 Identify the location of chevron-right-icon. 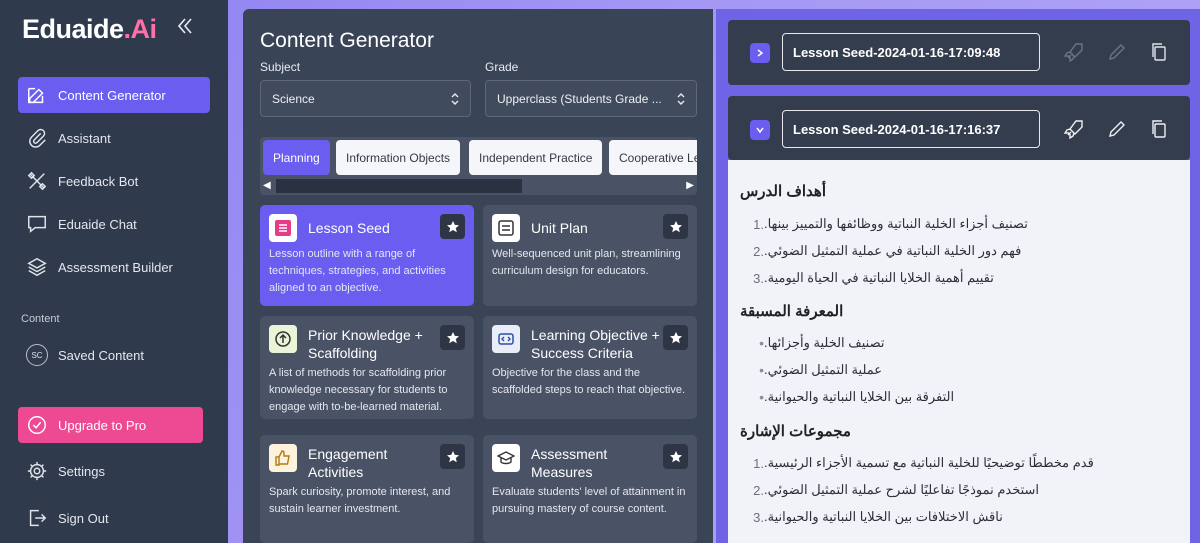
(760, 53).